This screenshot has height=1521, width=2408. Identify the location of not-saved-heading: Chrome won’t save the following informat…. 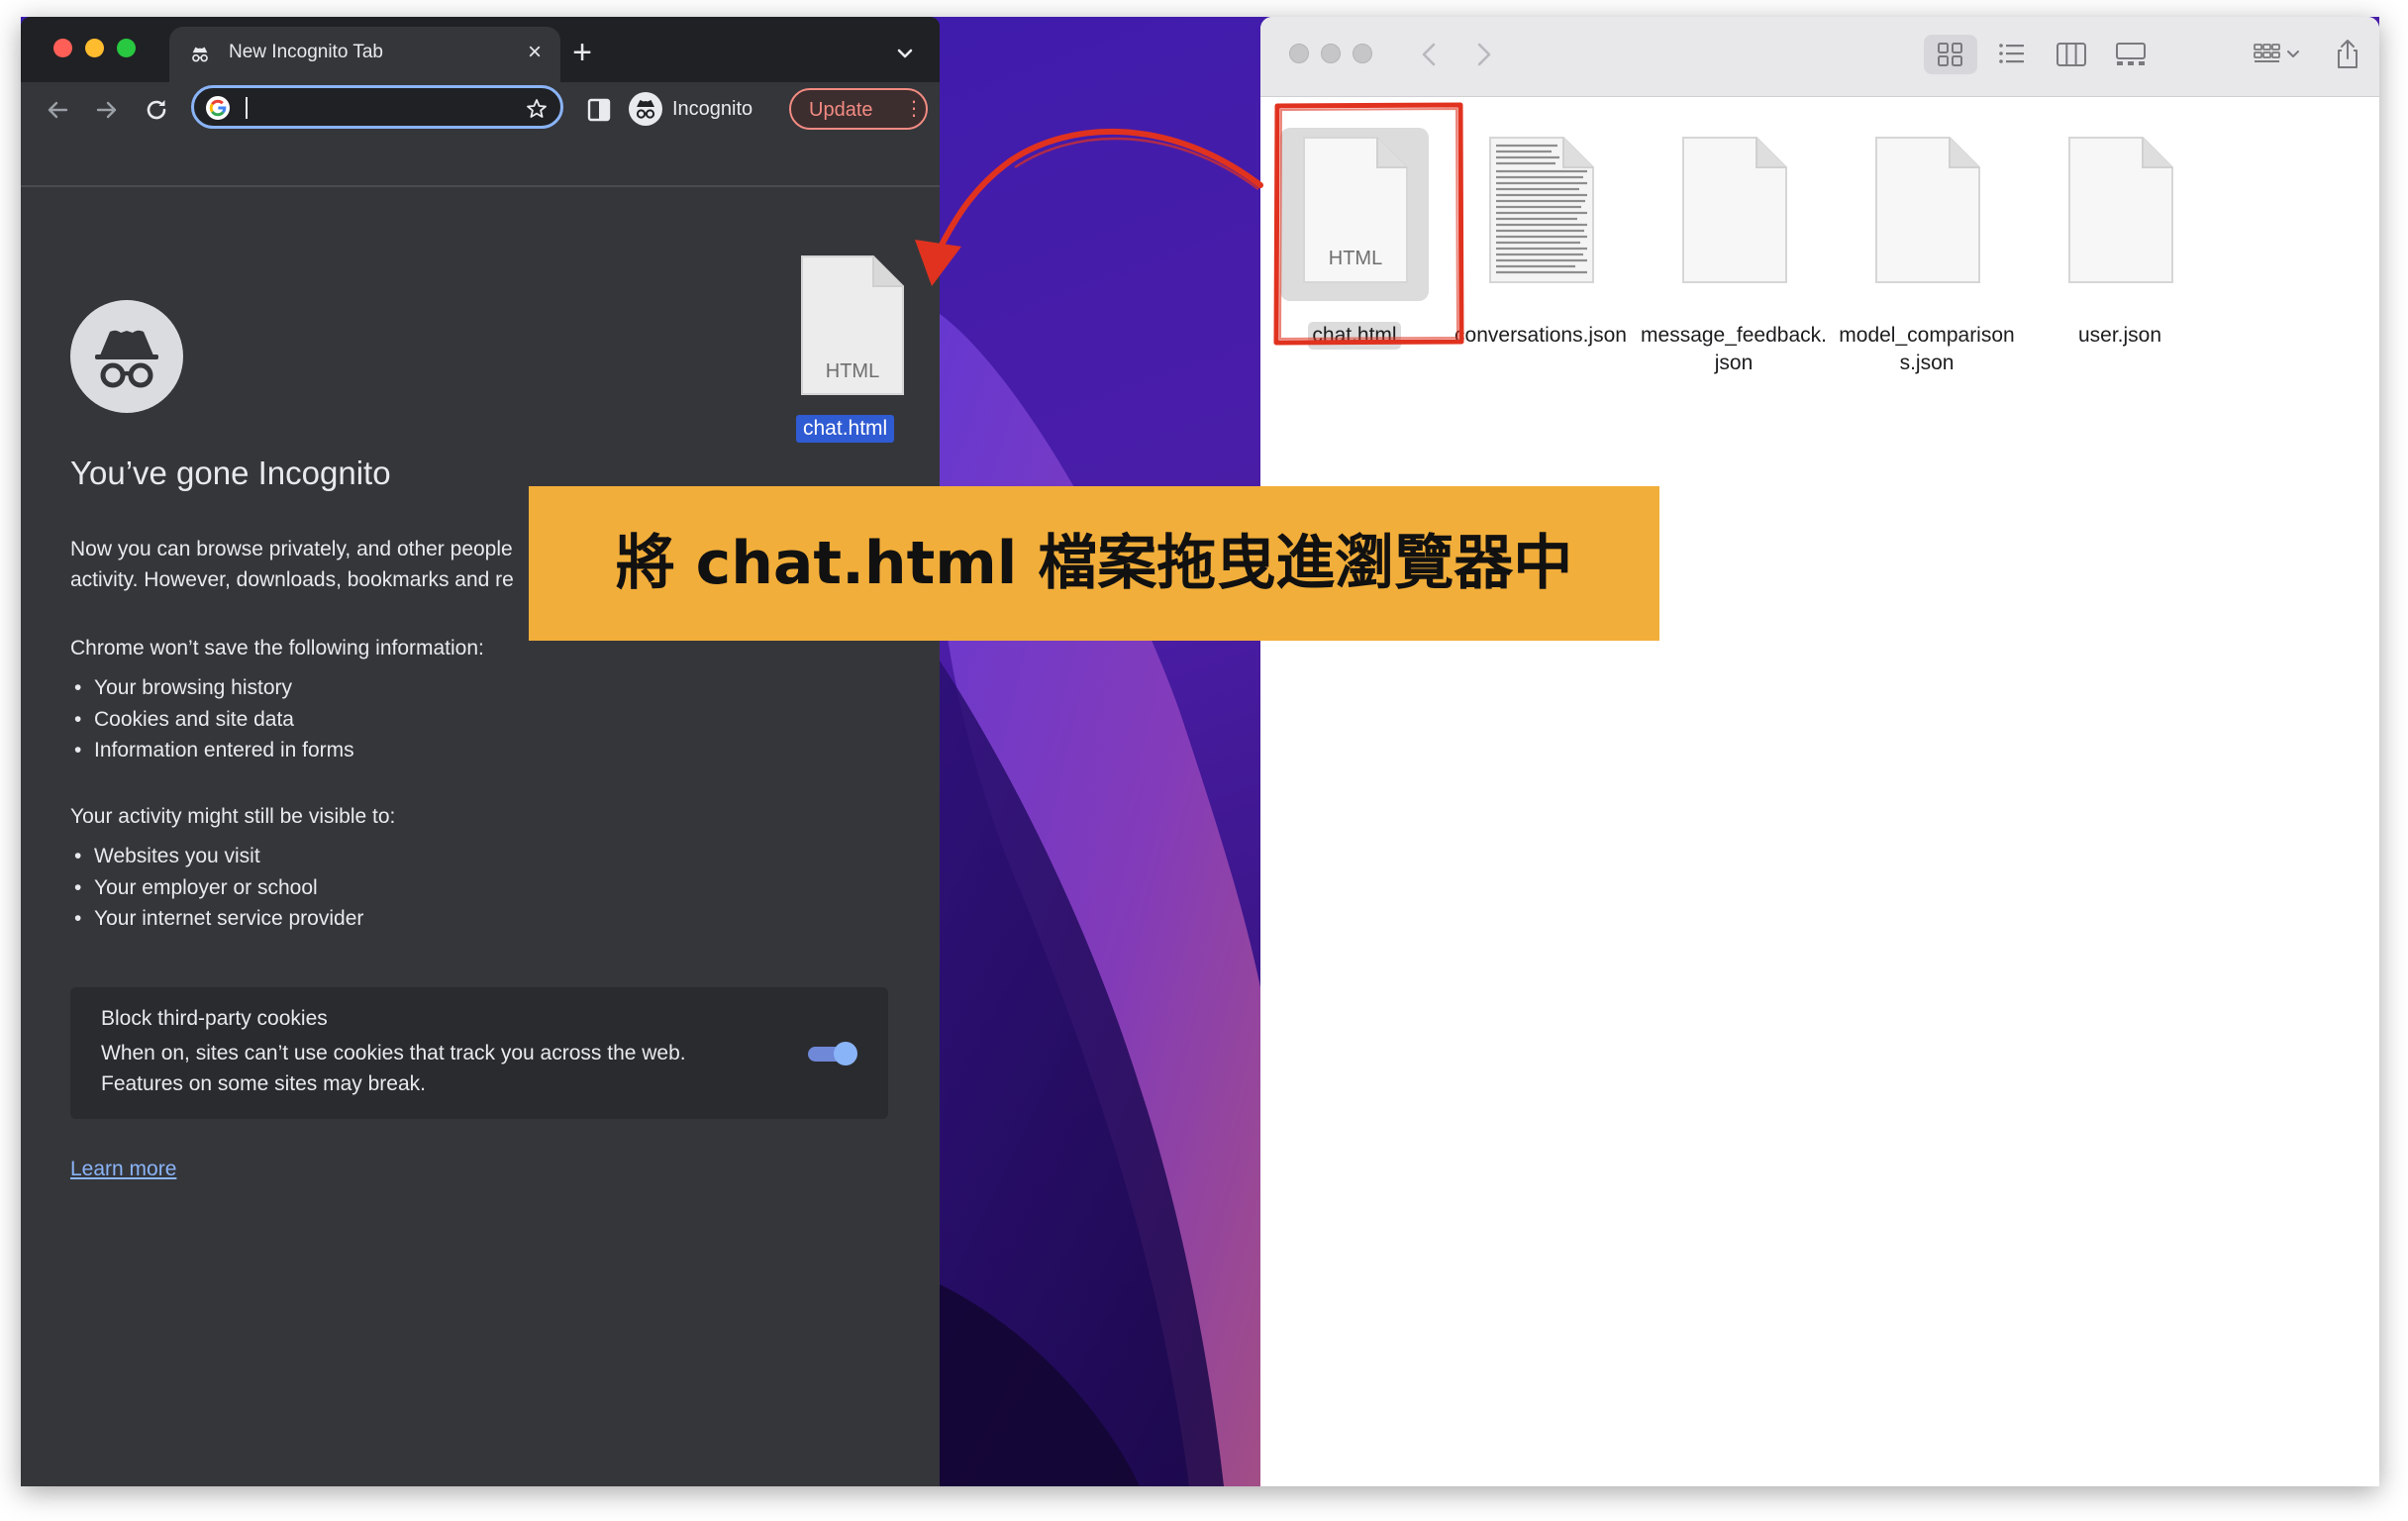
(277, 648).